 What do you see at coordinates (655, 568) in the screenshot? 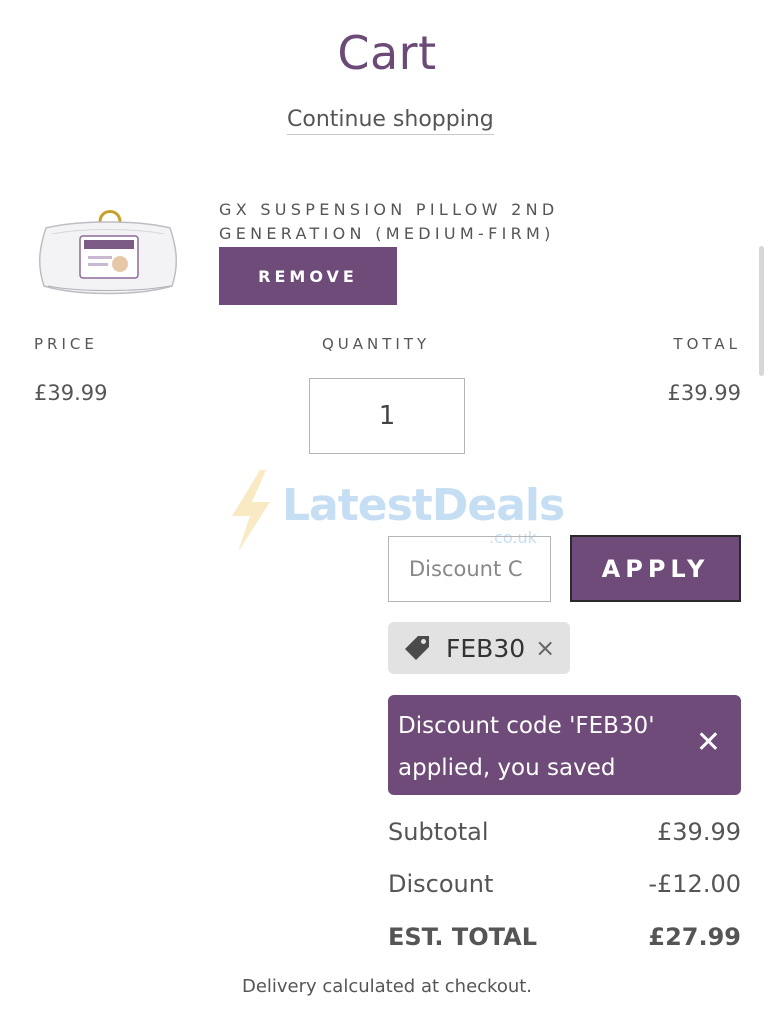
I see `apply-button: APPLY` at bounding box center [655, 568].